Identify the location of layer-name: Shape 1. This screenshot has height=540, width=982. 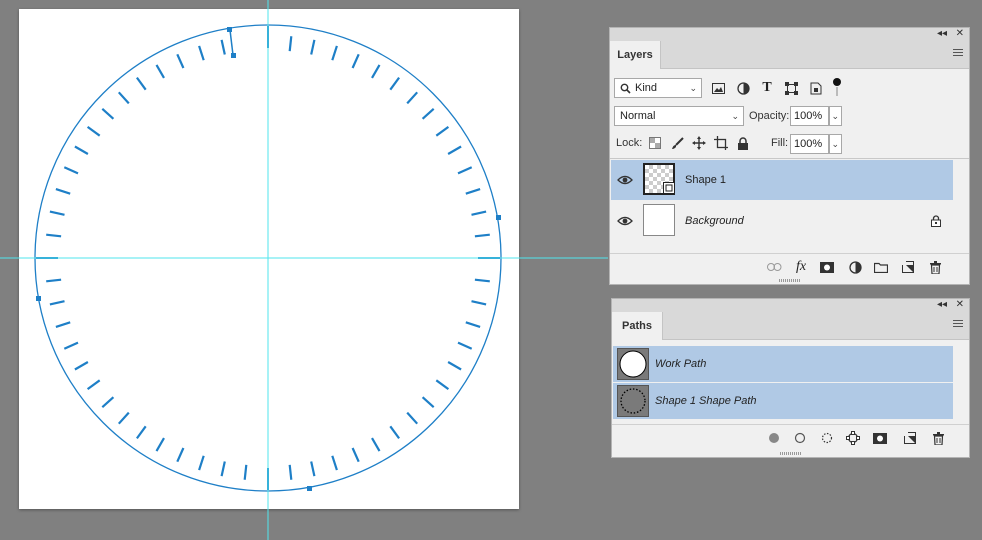
(705, 180).